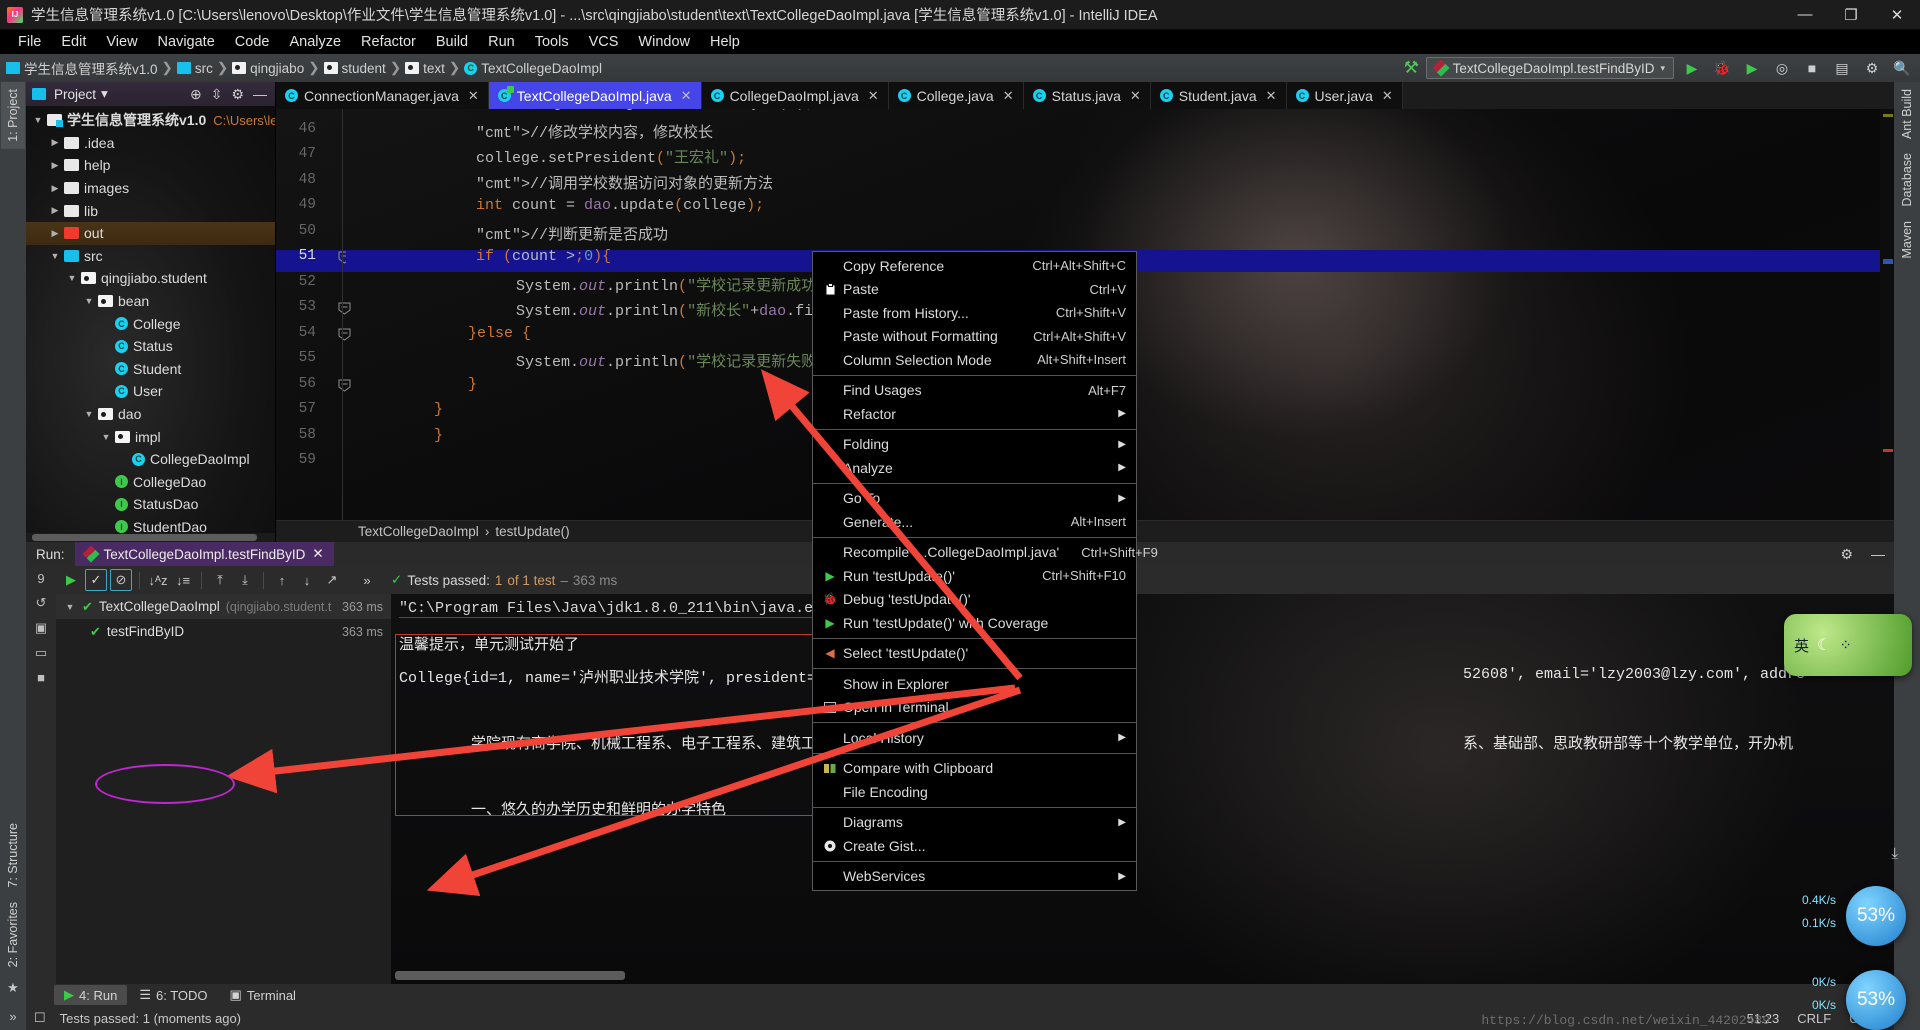  What do you see at coordinates (150, 436) in the screenshot?
I see `tree-item: ▼ impl` at bounding box center [150, 436].